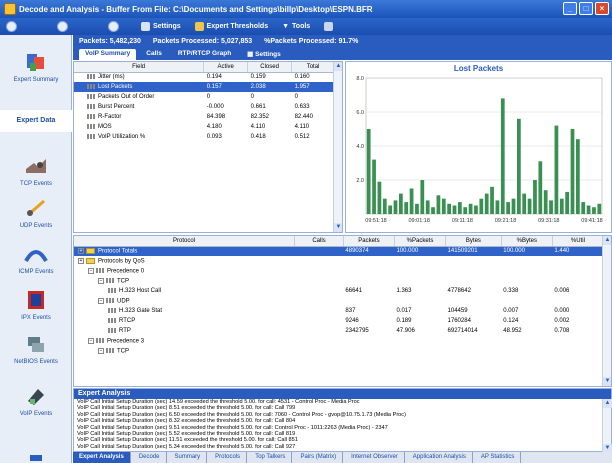 The width and height of the screenshot is (612, 463). What do you see at coordinates (498, 457) in the screenshot?
I see `bottom-tab-ap-statistics: AP Statistics` at bounding box center [498, 457].